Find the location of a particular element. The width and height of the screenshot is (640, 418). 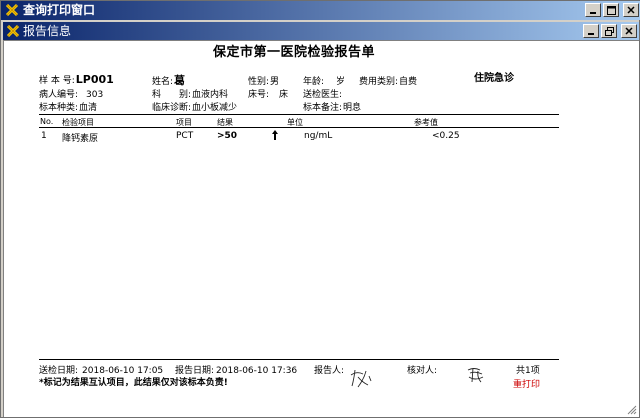

row-unit: ng/mL is located at coordinates (318, 136).